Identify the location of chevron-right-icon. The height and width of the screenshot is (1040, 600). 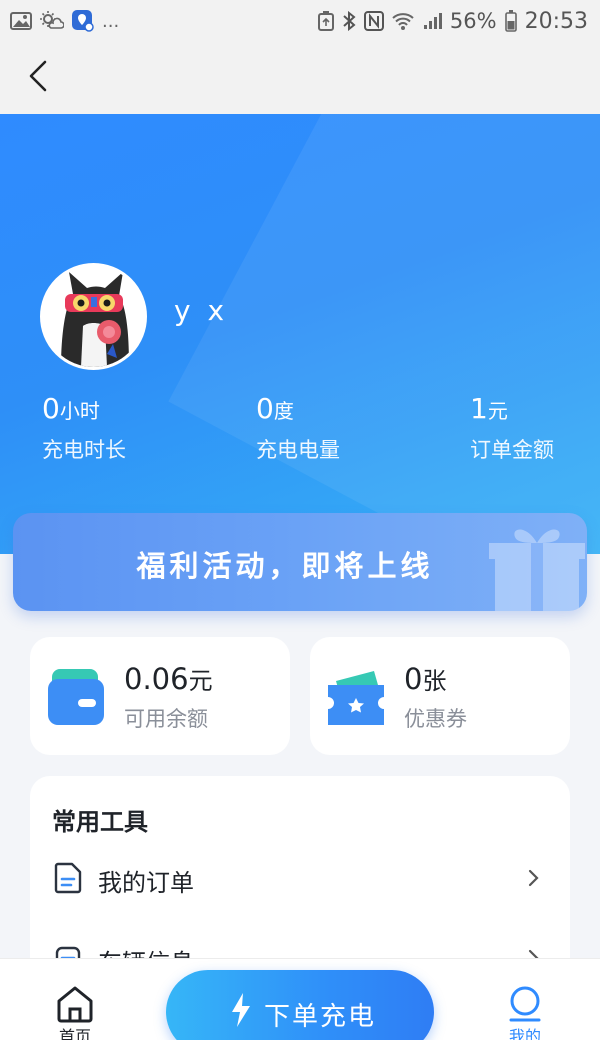
(534, 880).